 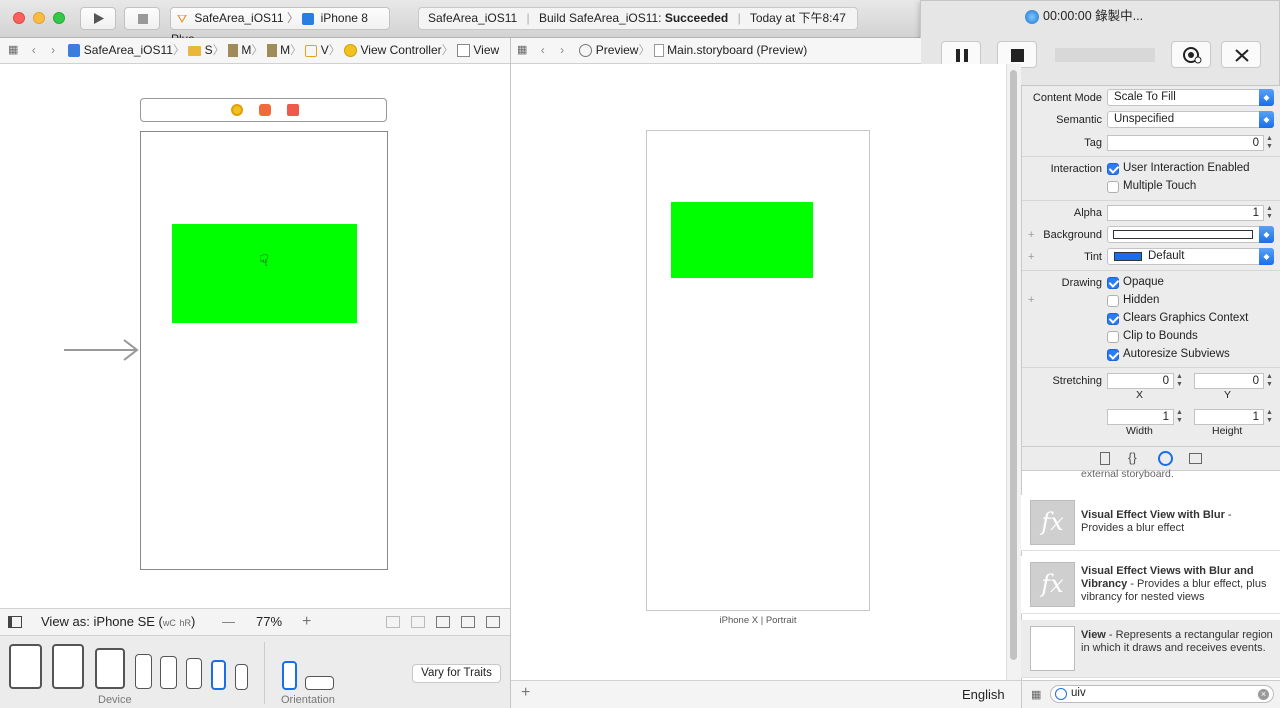 What do you see at coordinates (319, 683) in the screenshot?
I see `landscape-orientation` at bounding box center [319, 683].